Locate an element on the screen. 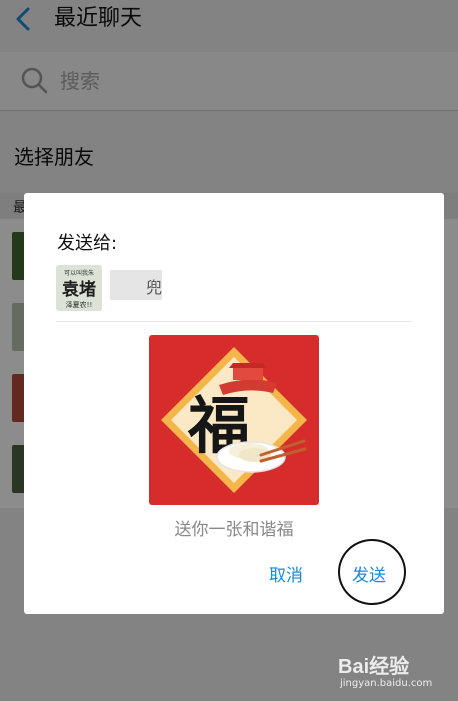  watermark: Bai经验 jingyan.baidu.com is located at coordinates (394, 672).